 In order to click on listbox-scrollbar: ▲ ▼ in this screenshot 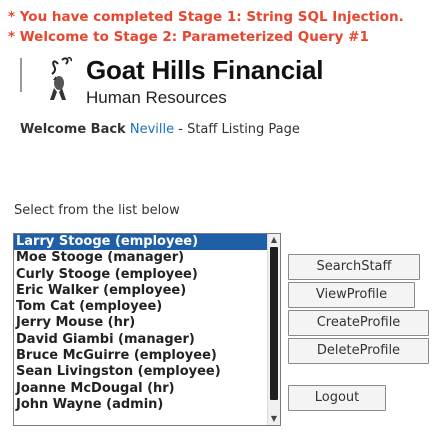, I will do `click(273, 329)`.